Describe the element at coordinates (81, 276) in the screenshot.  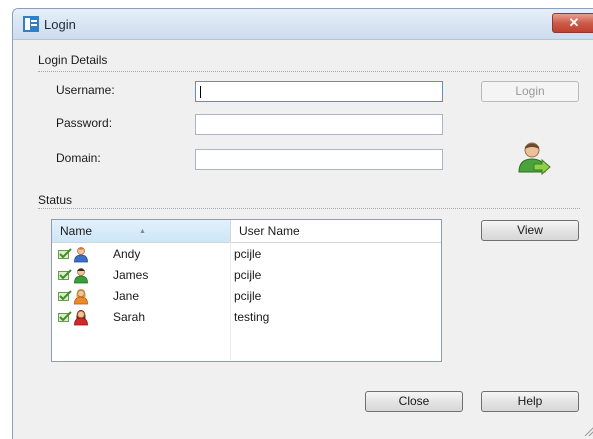
I see `user-green-icon` at that location.